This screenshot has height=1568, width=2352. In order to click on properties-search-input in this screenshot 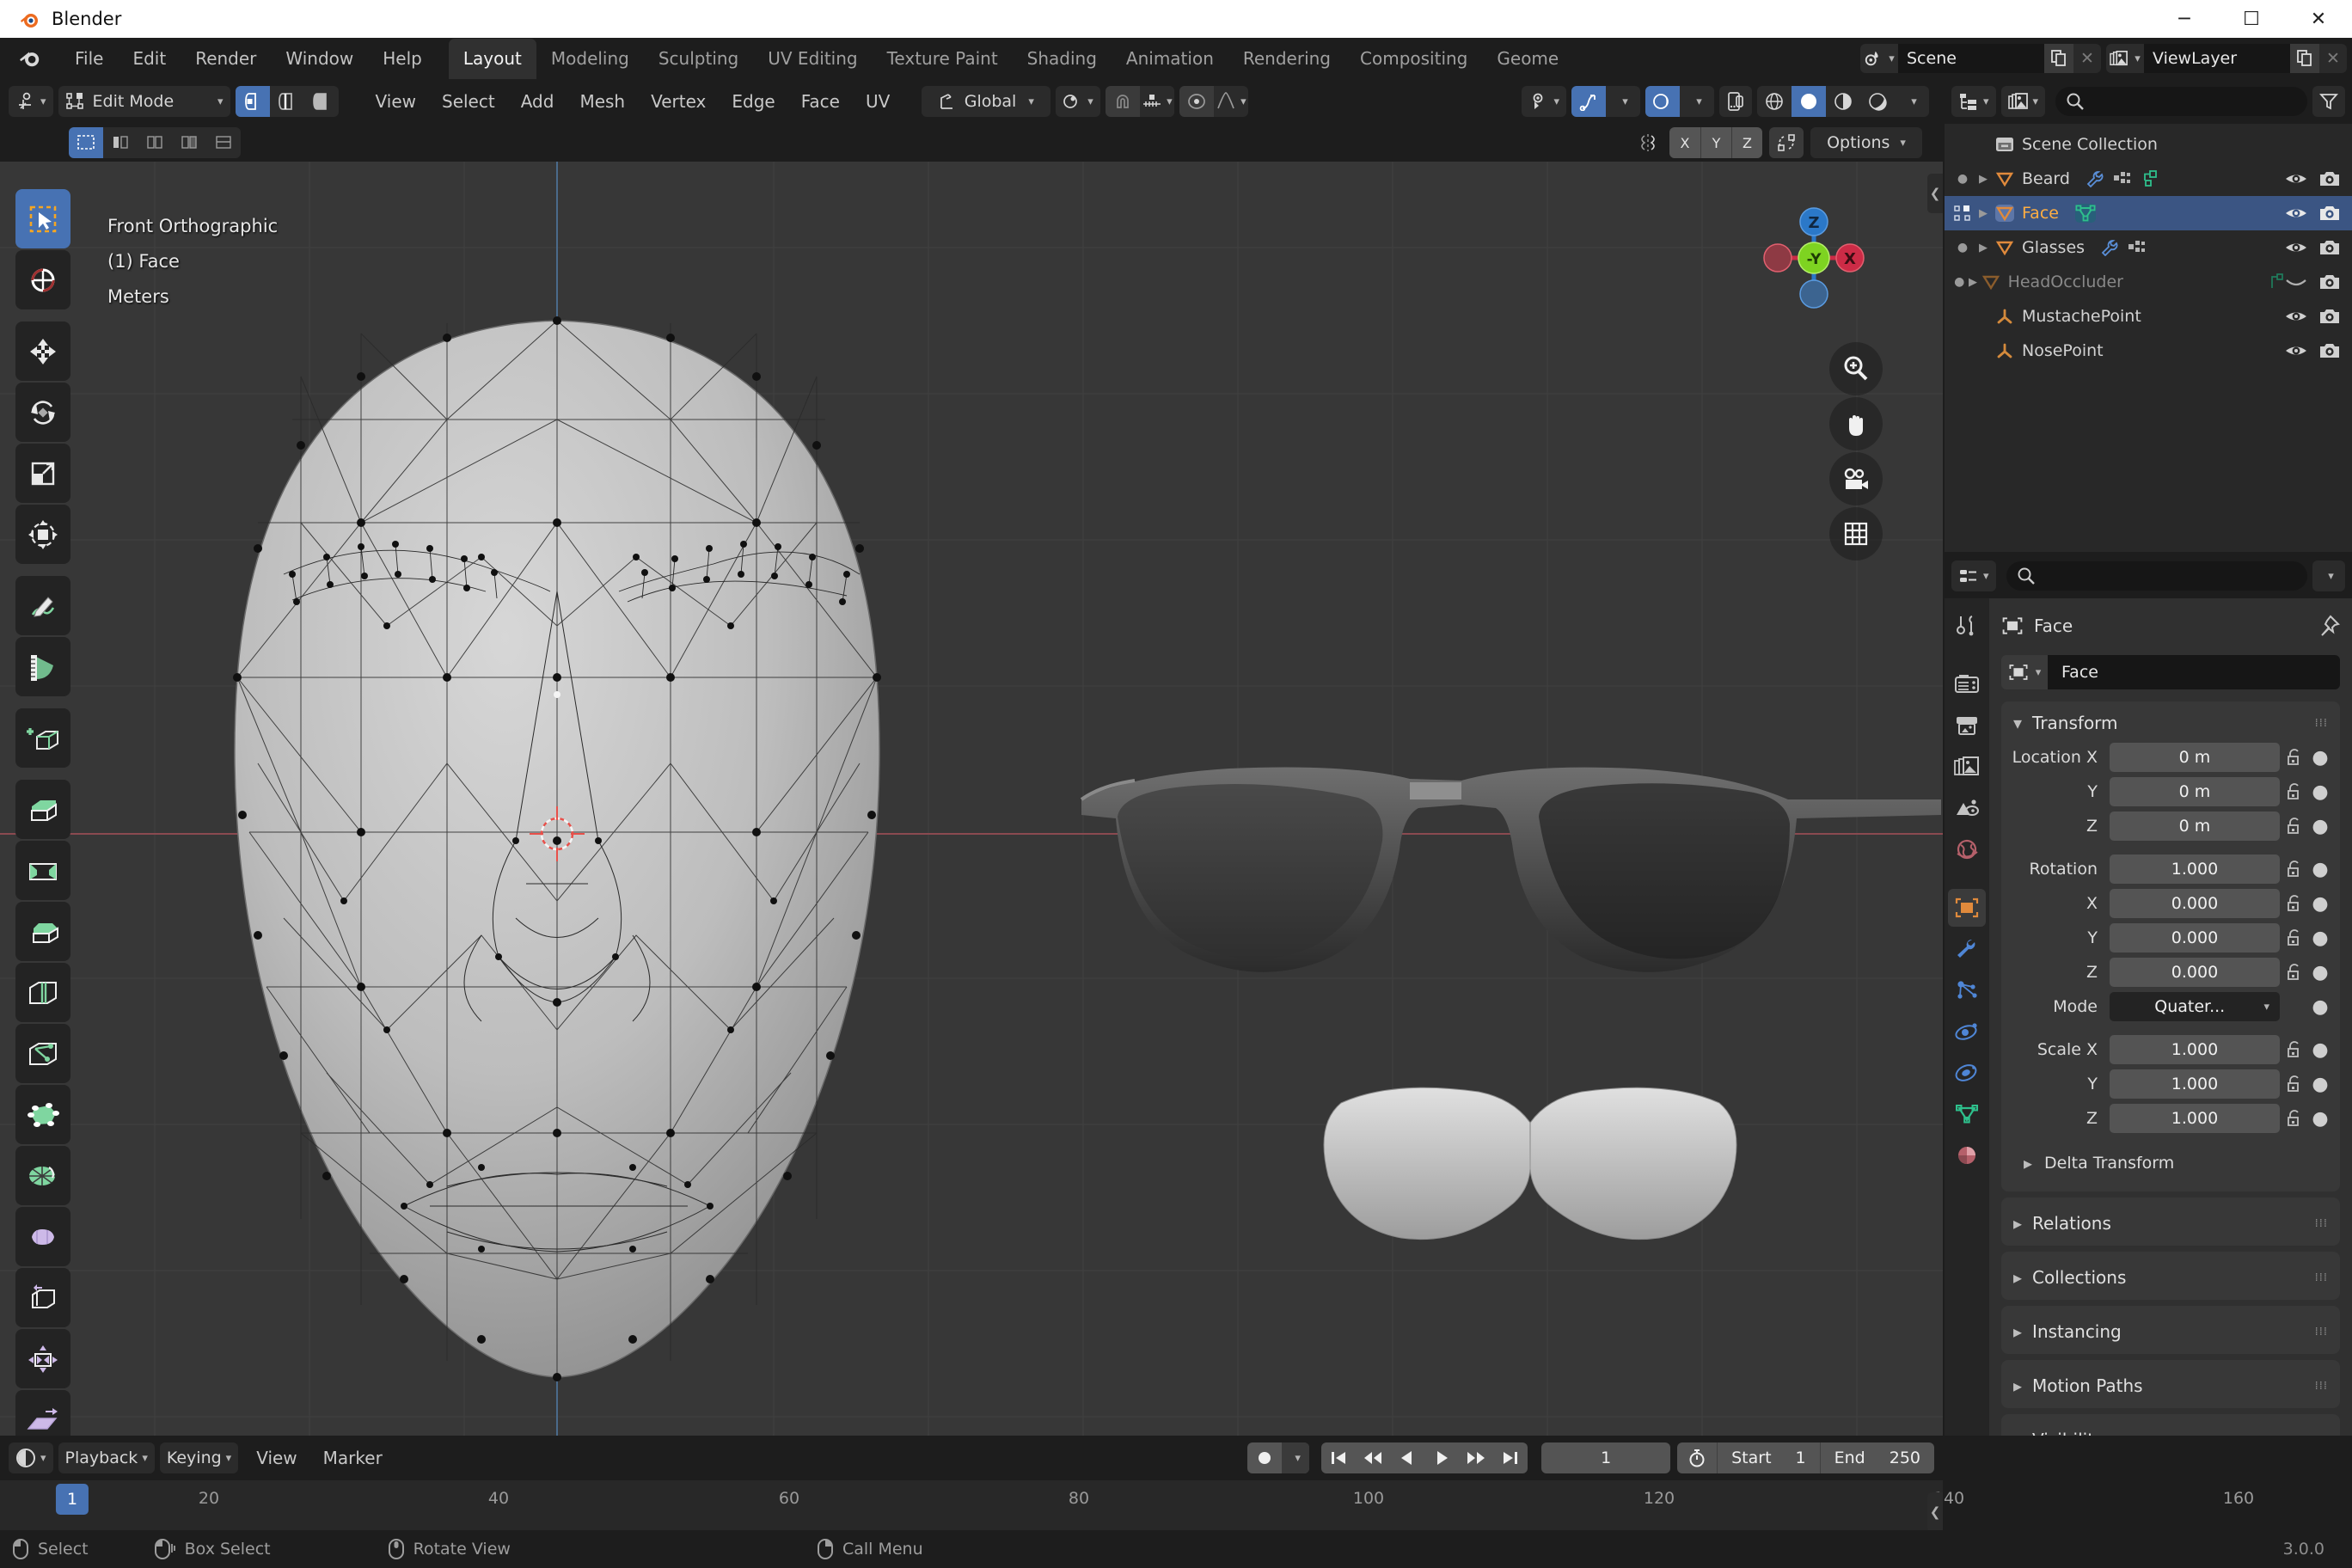, I will do `click(2156, 576)`.